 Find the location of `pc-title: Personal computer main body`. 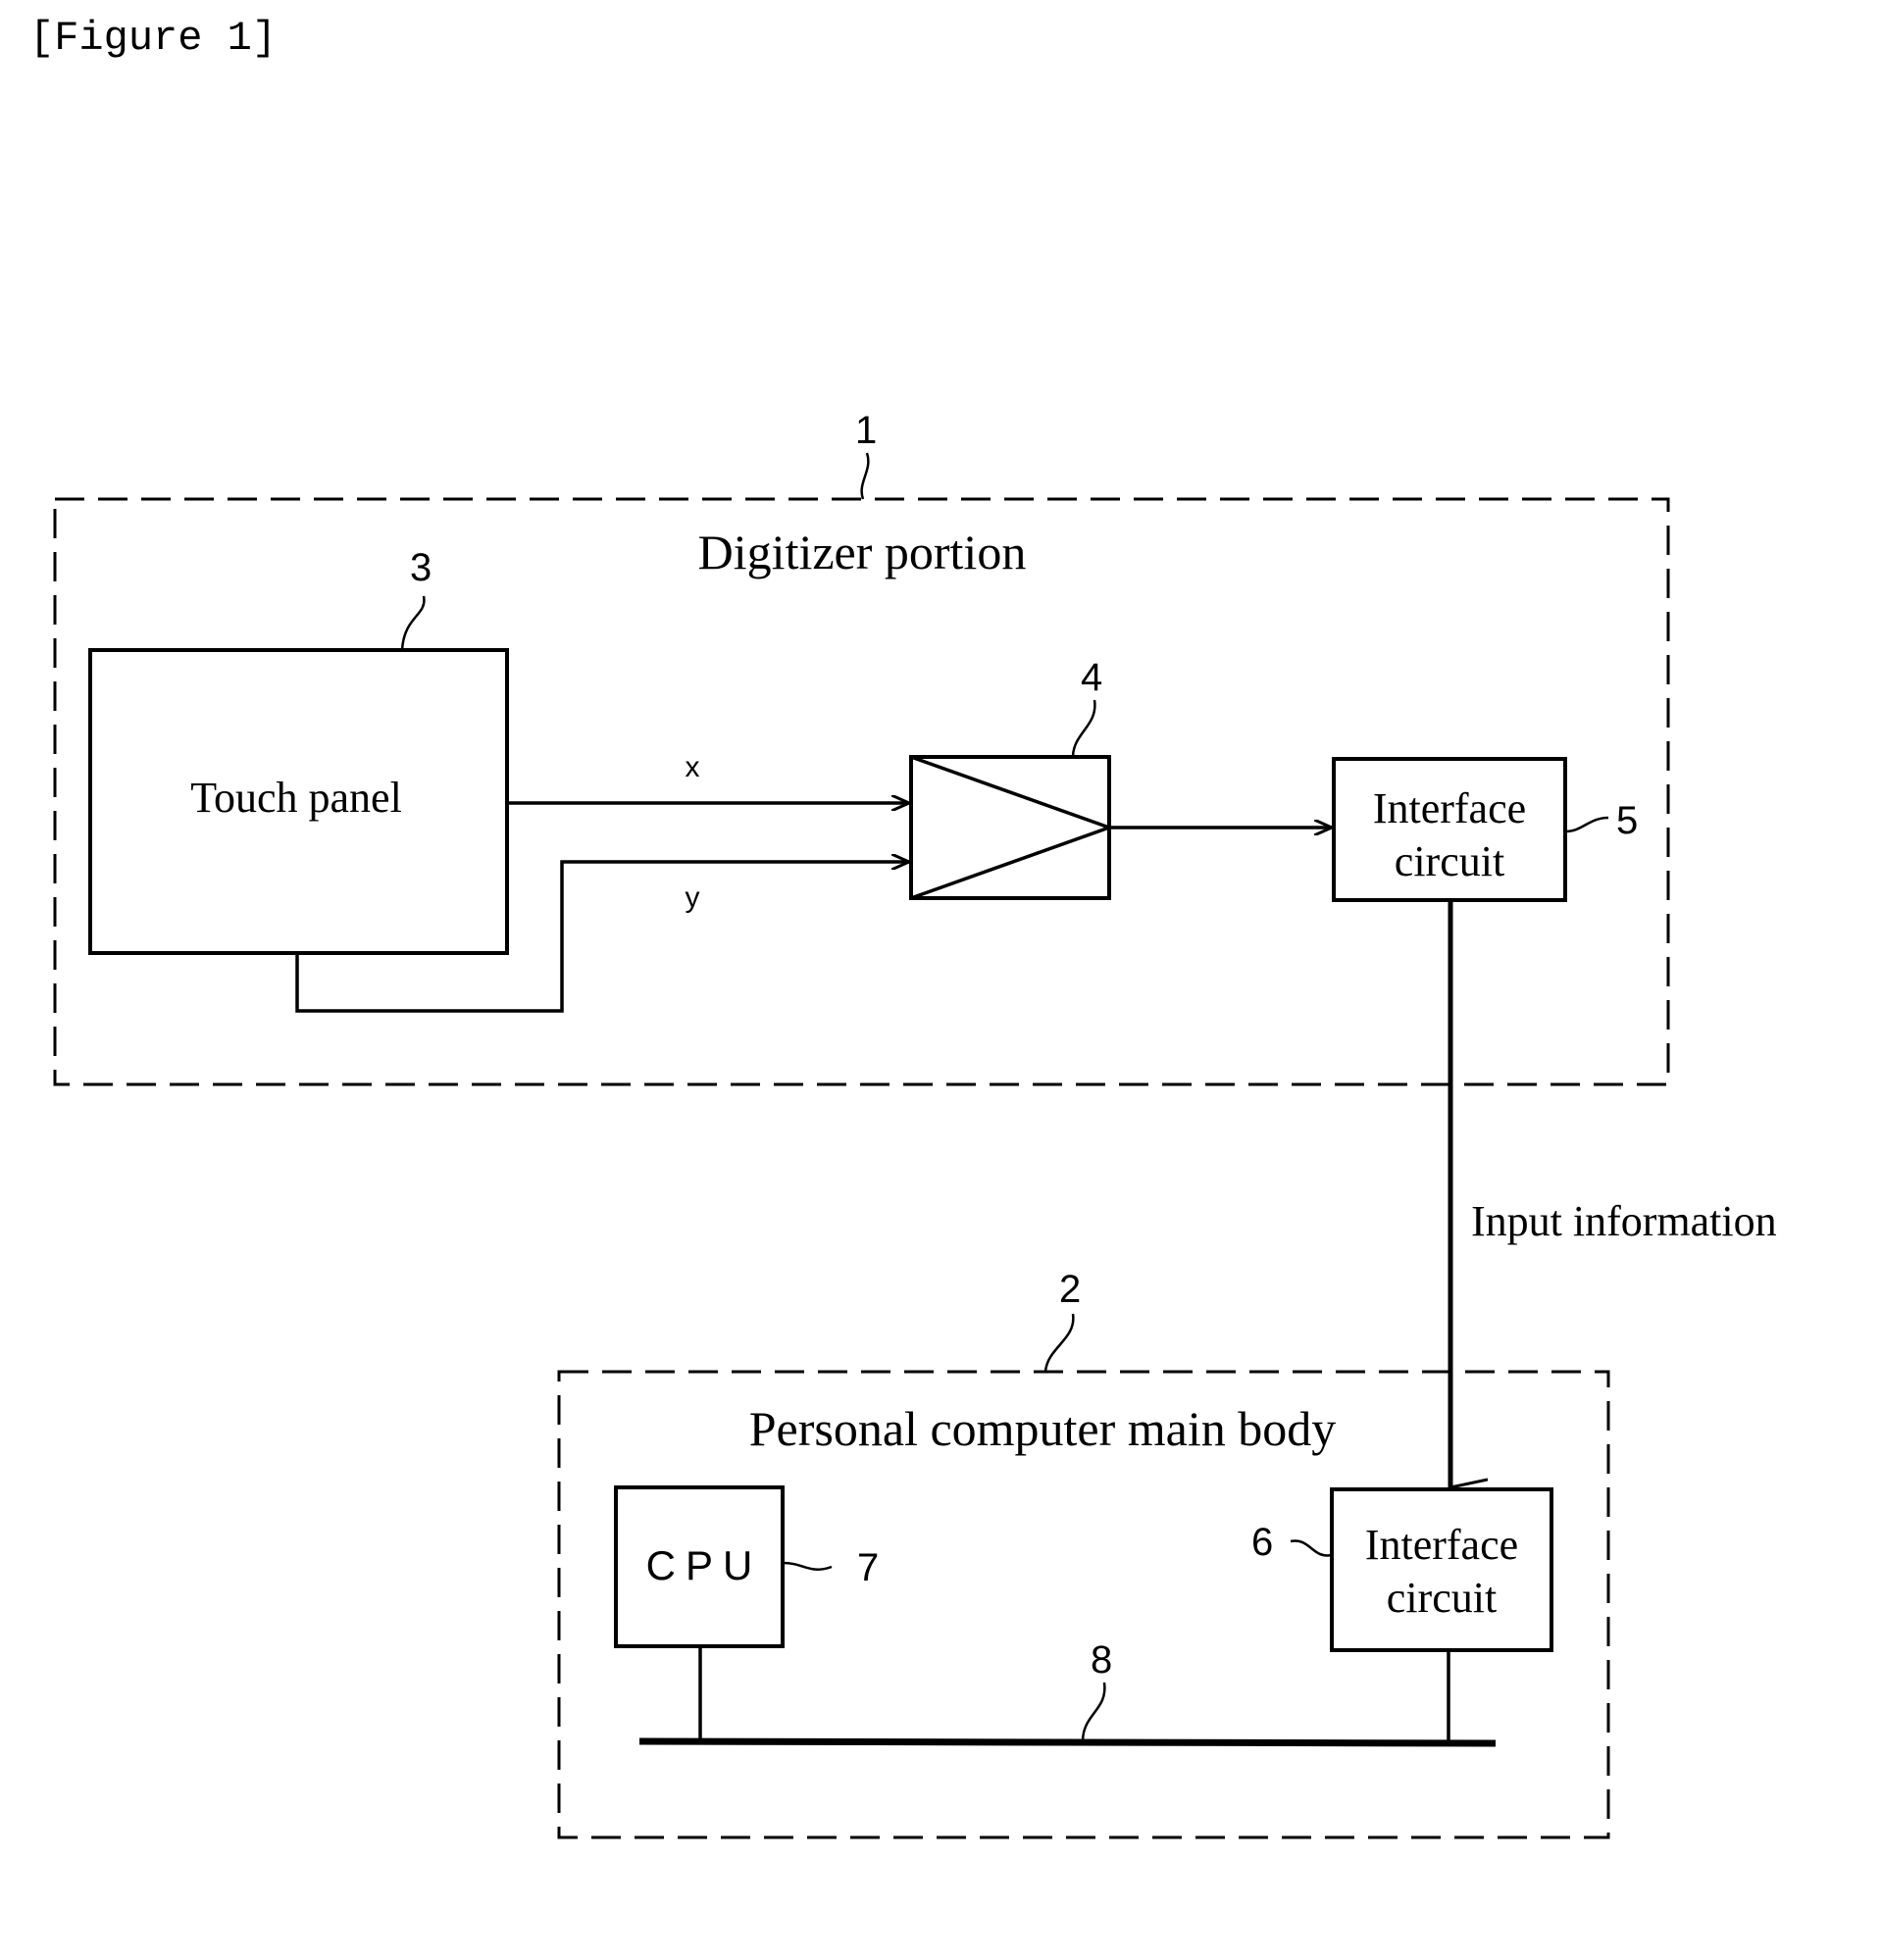

pc-title: Personal computer main body is located at coordinates (1043, 1428).